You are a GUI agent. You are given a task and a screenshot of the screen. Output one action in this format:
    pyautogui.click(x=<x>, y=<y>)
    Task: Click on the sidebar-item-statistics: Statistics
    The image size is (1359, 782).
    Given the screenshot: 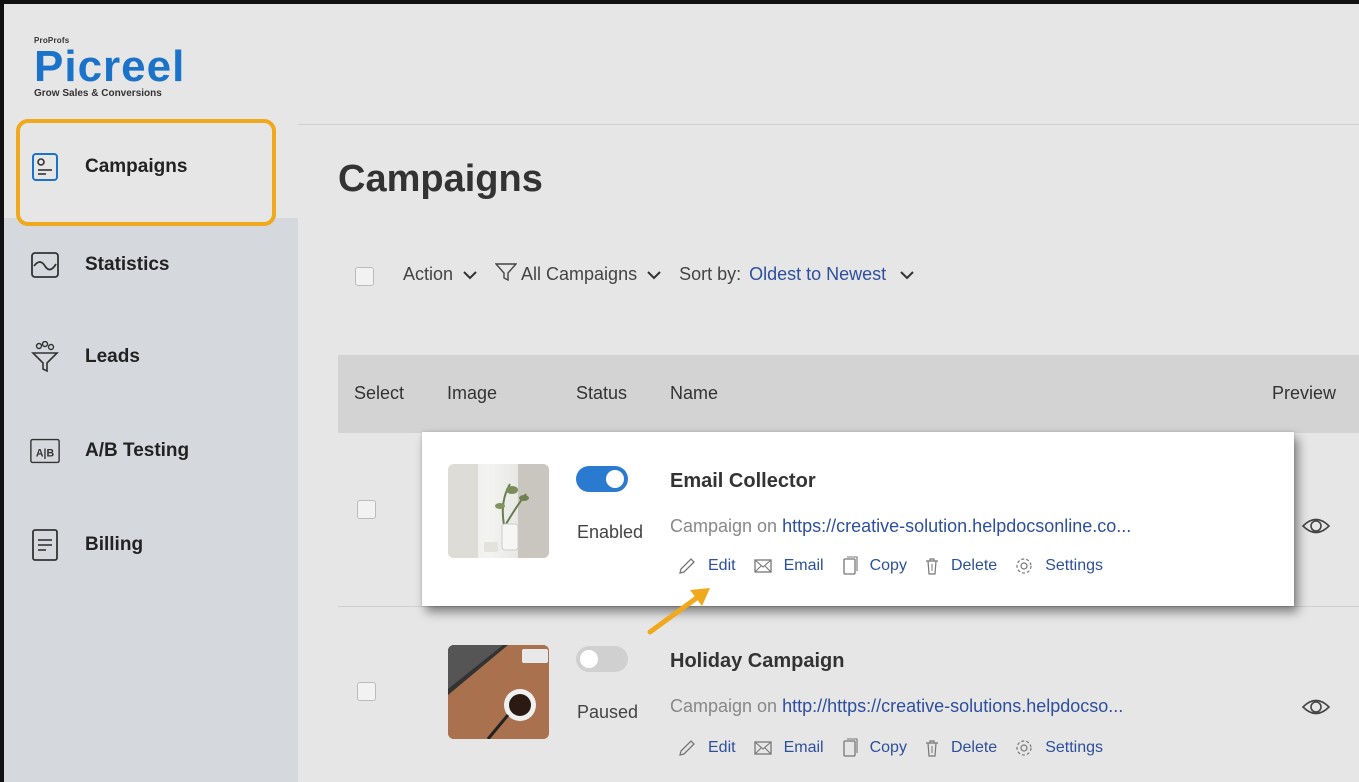 What is the action you would take?
    pyautogui.click(x=99, y=265)
    